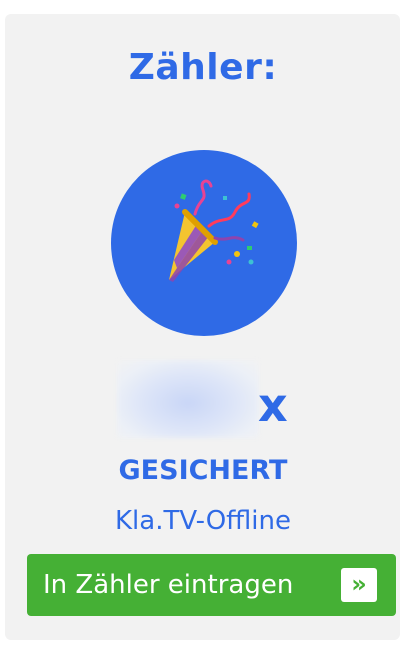  I want to click on double-chevron-right-icon: », so click(359, 585).